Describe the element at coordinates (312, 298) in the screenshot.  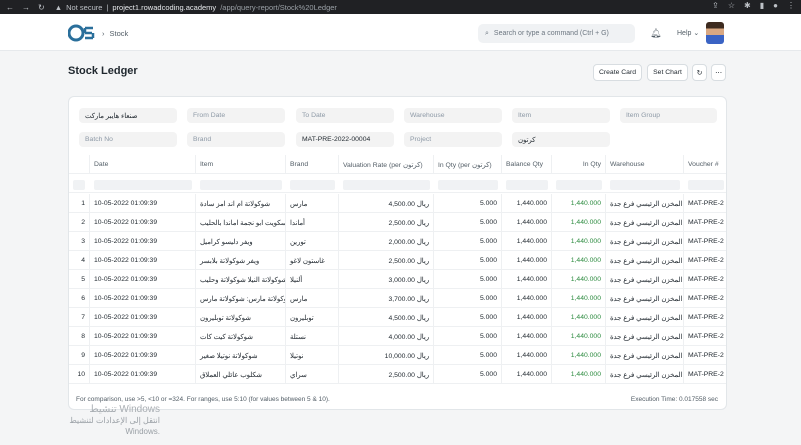
I see `cell-brand: مارس` at that location.